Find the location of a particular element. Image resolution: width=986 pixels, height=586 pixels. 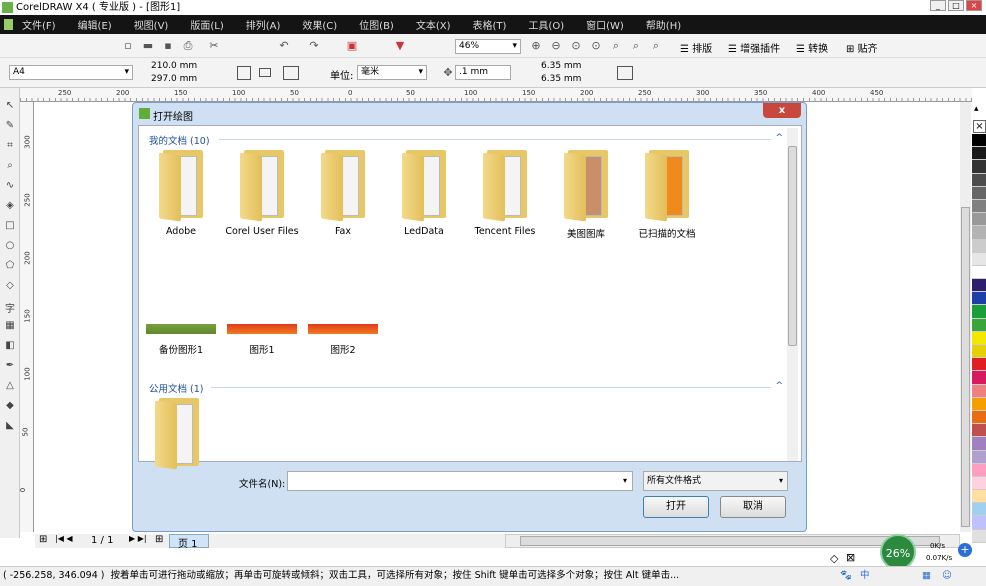

zoom-level-select: 46% ▾ is located at coordinates (488, 46).